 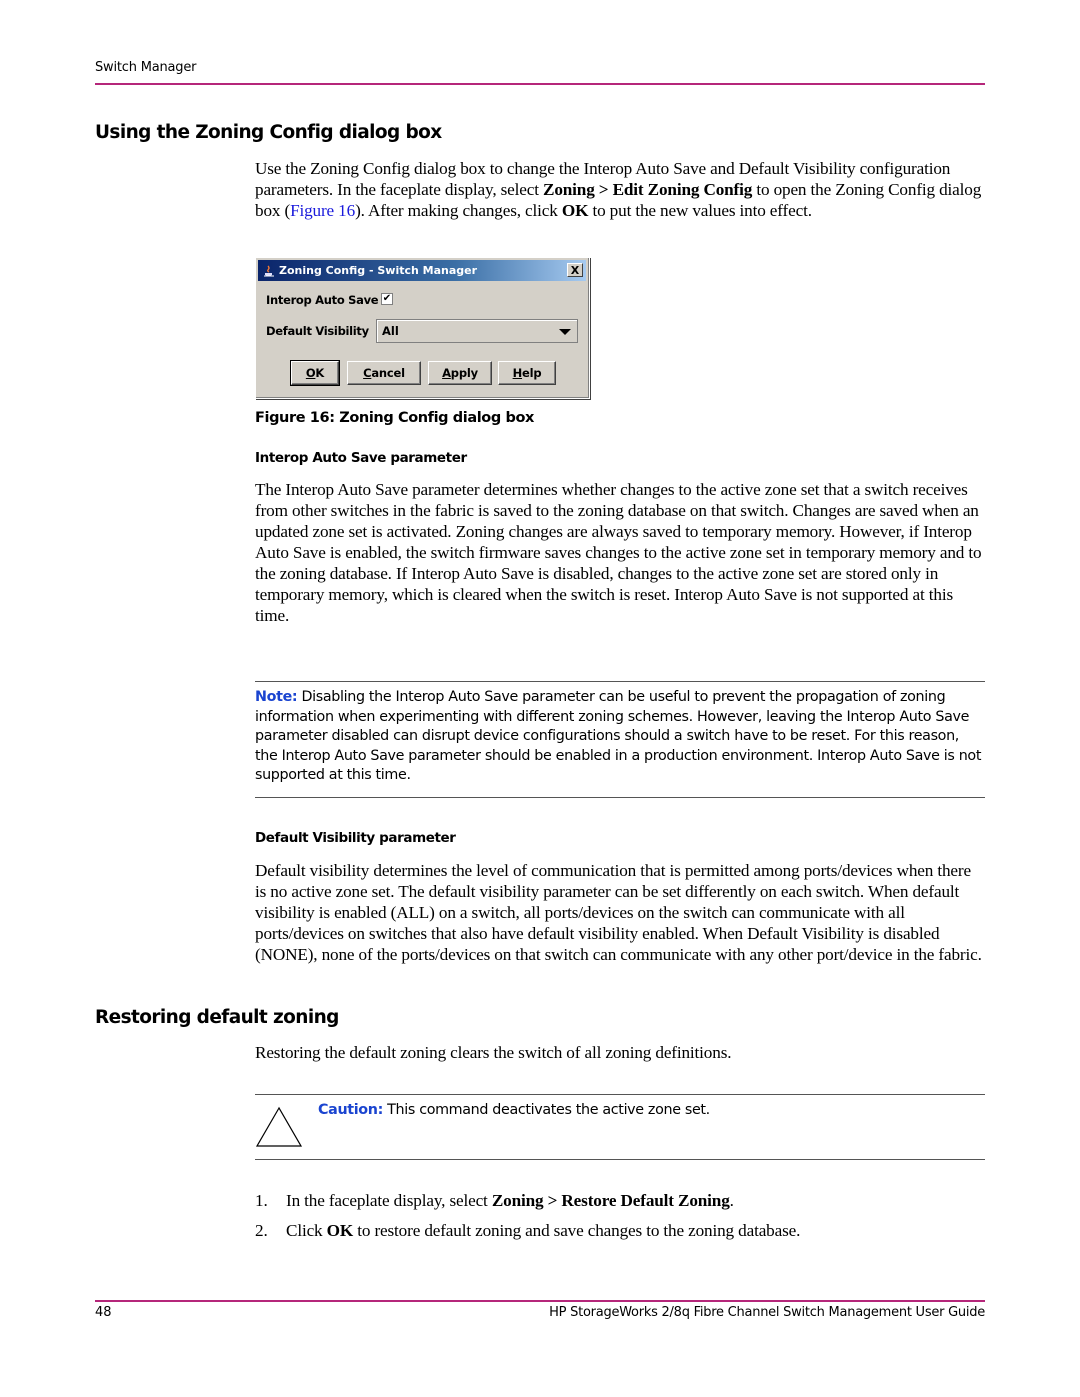 What do you see at coordinates (103, 1312) in the screenshot?
I see `page-number: 48` at bounding box center [103, 1312].